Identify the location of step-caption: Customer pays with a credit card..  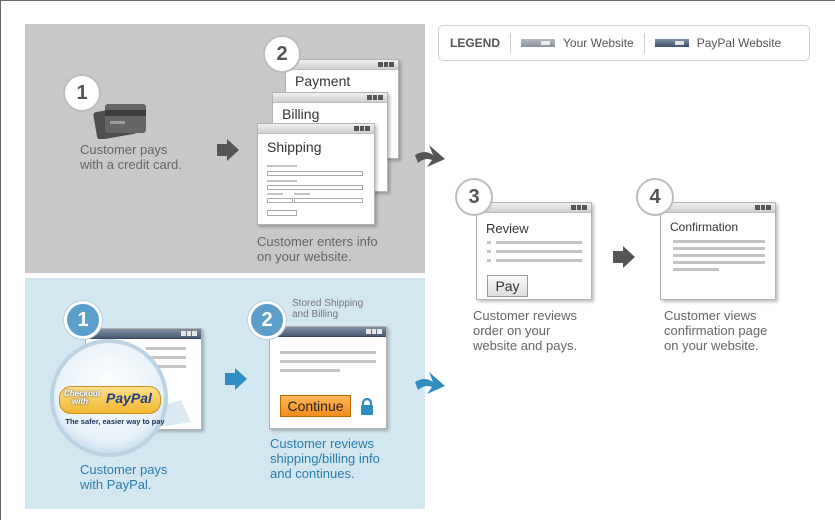
(150, 157).